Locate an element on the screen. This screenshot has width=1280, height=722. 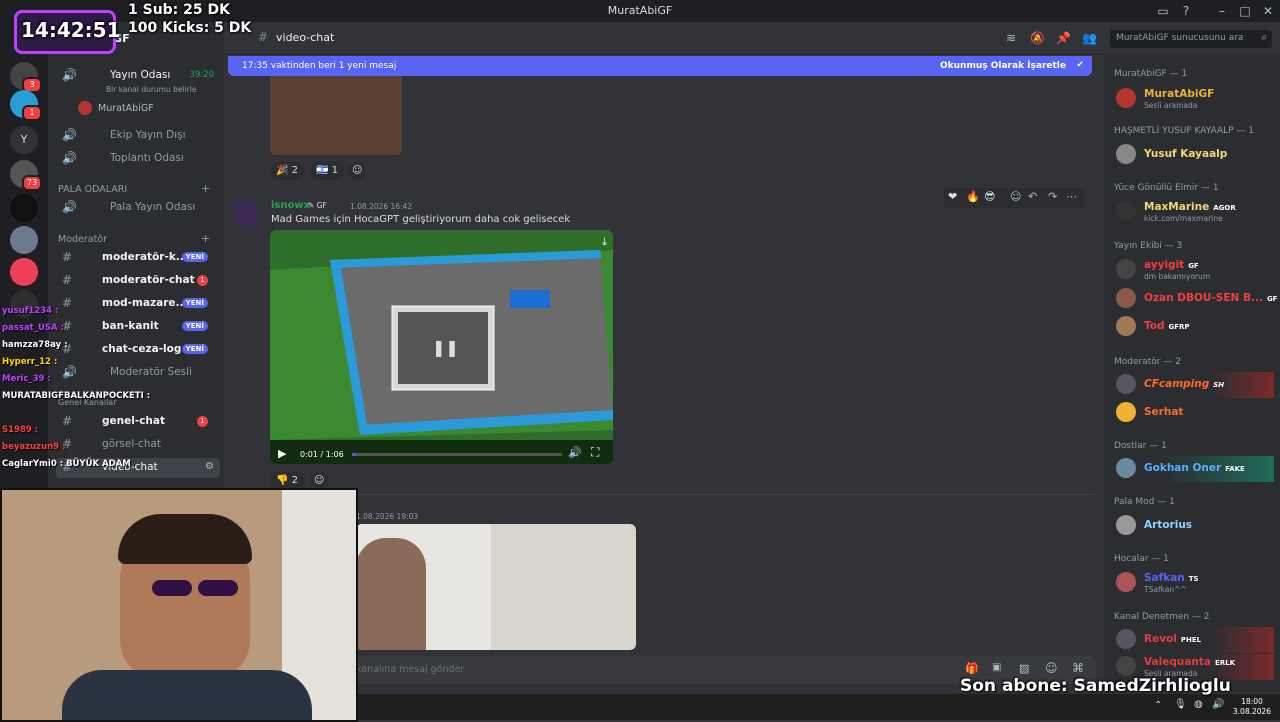
maximize-button: □ is located at coordinates (1245, 11).